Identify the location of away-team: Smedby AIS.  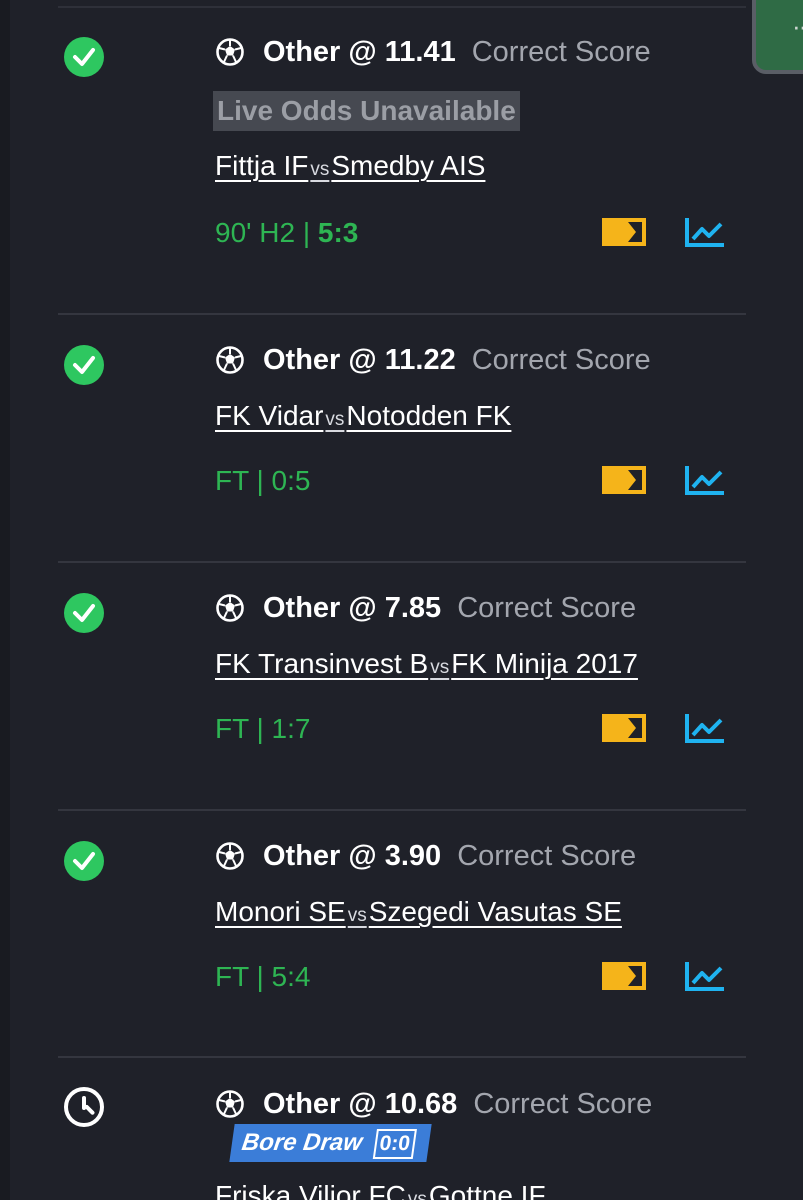
(408, 166).